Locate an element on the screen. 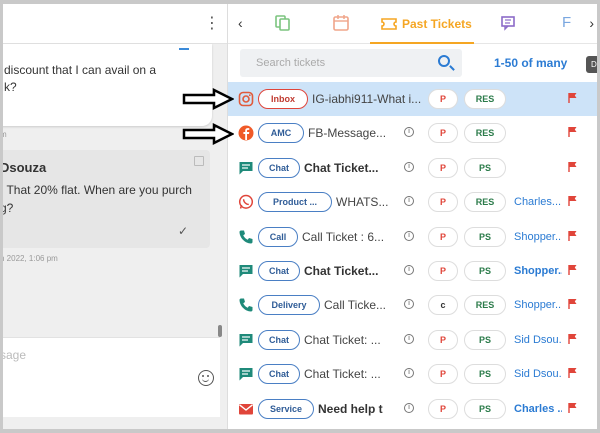  chat-message-incoming: discount that I can avail on a k? is located at coordinates (106, 85).